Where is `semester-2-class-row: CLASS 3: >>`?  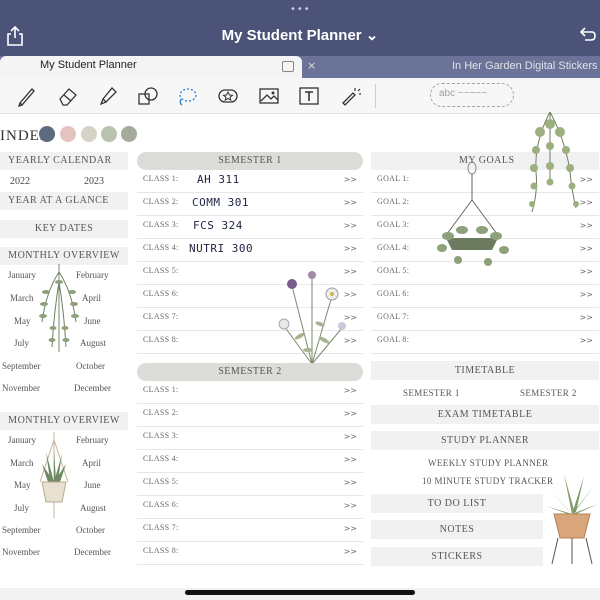
semester-2-class-row: CLASS 3: >> is located at coordinates (250, 438).